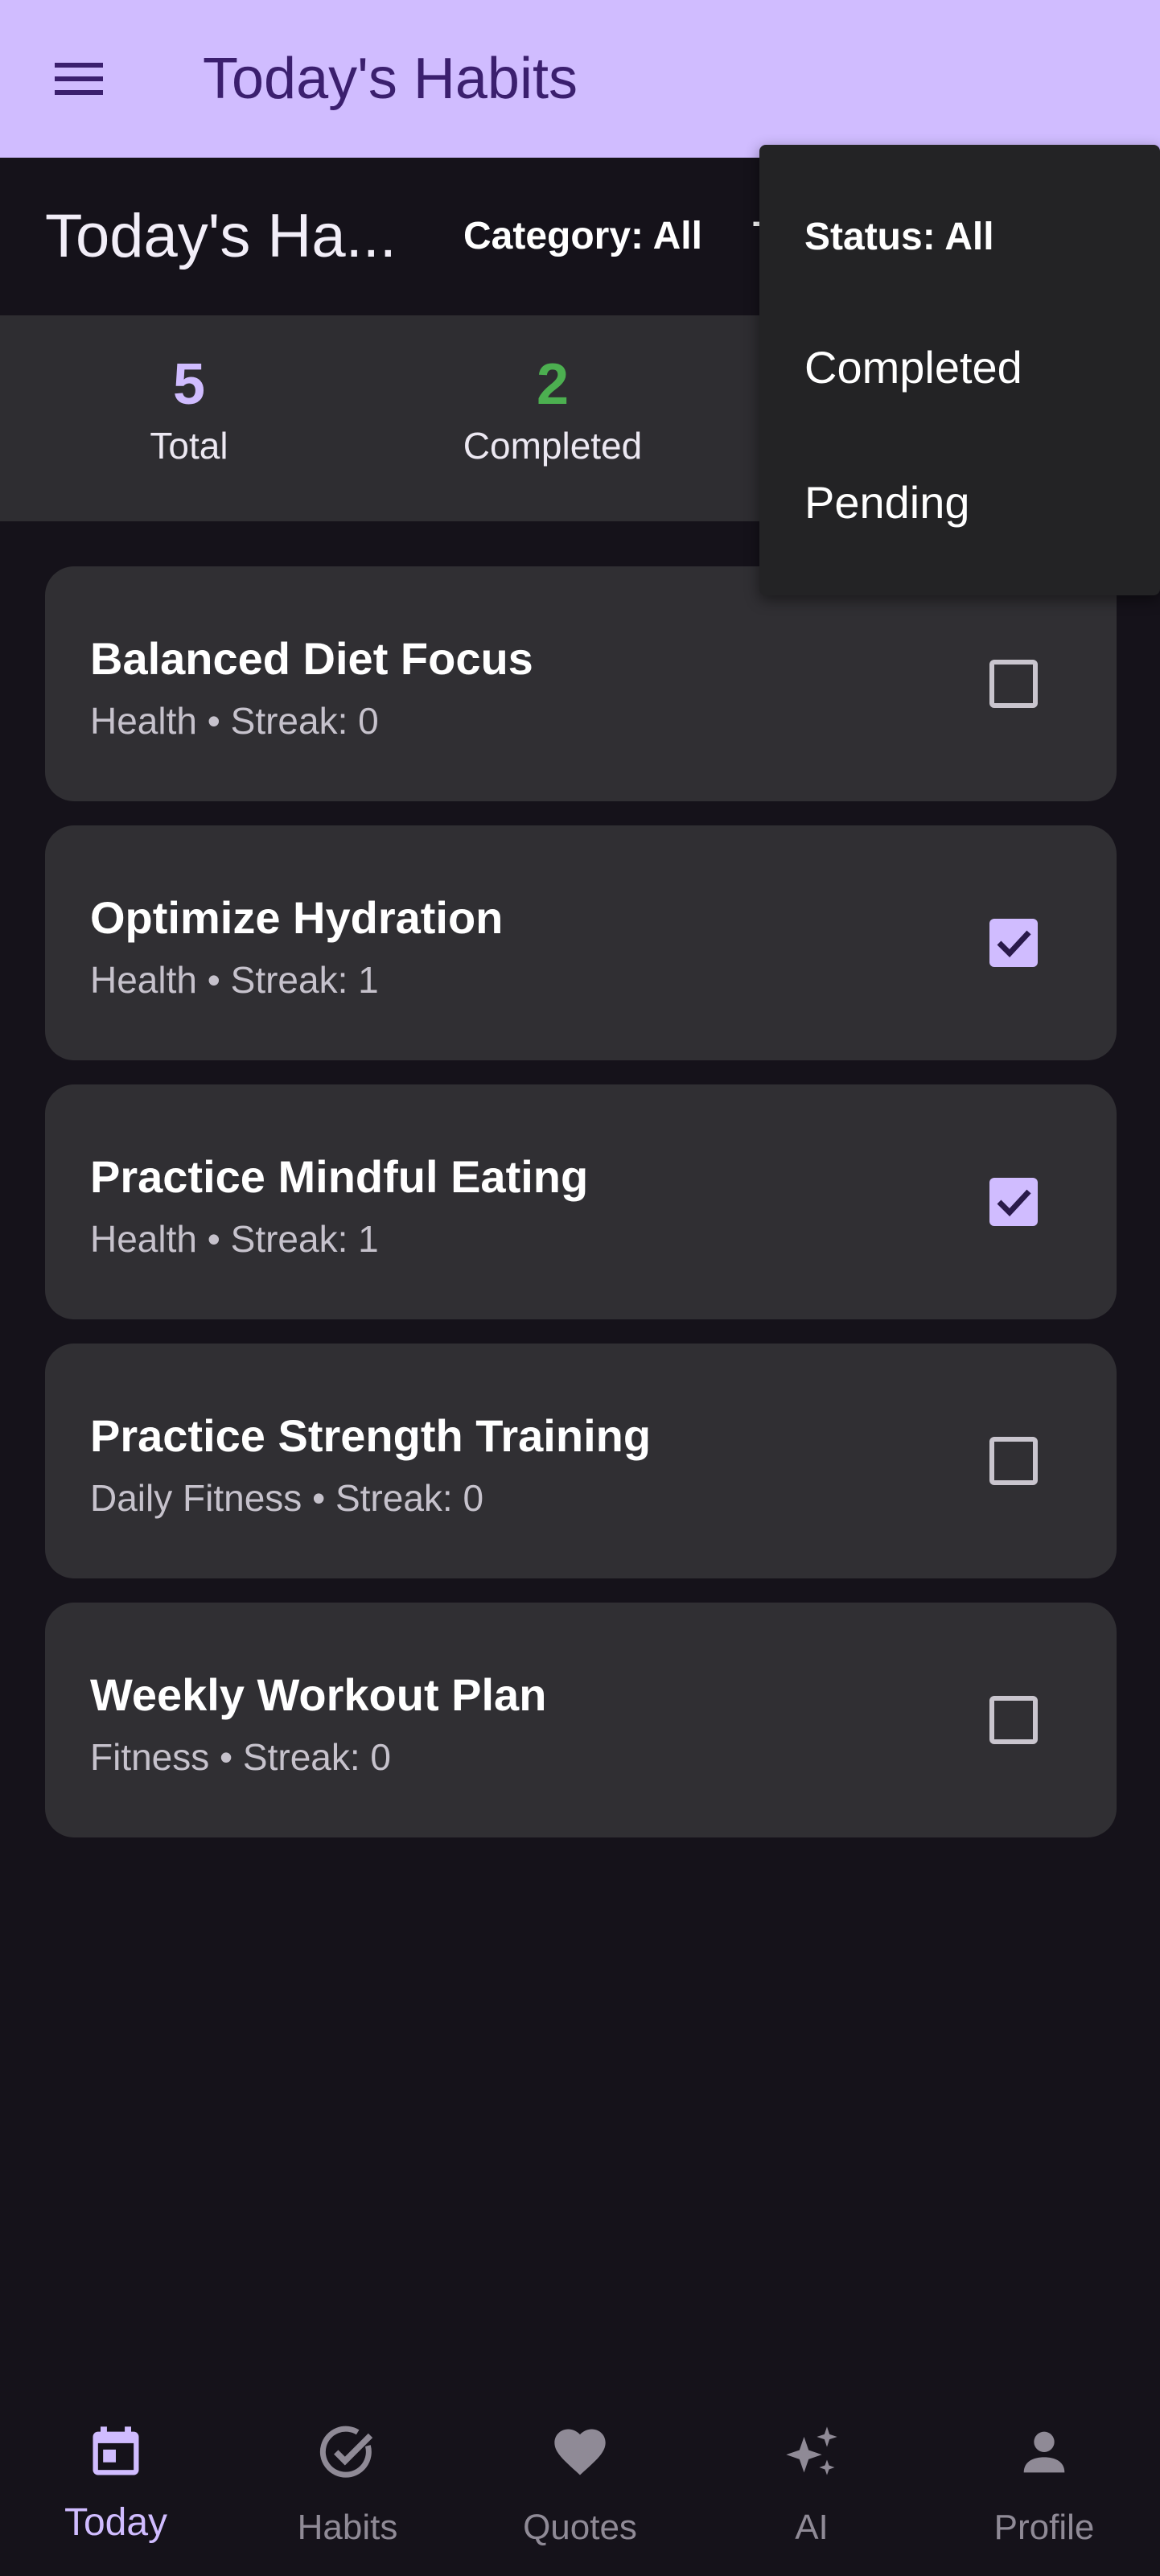 The image size is (1160, 2576). I want to click on stat-completed-label: Completed, so click(553, 446).